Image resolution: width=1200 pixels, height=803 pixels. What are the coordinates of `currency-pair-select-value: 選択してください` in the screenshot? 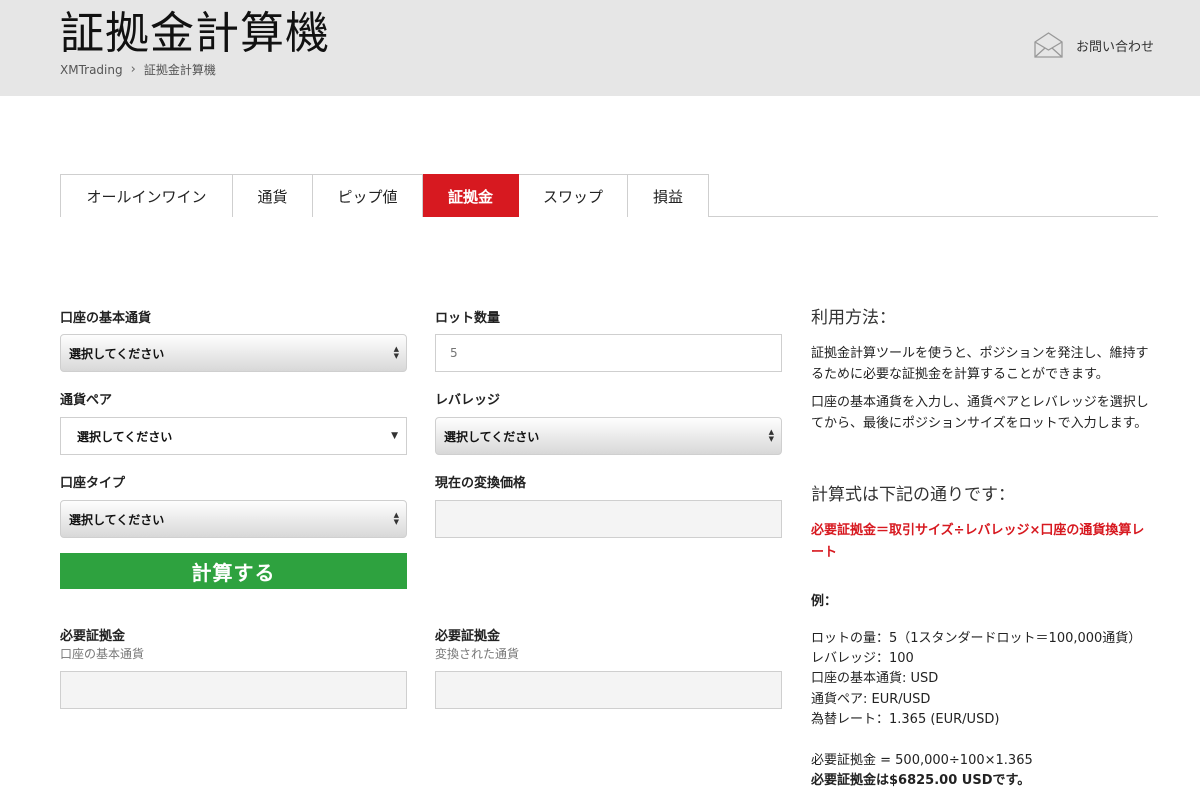 It's located at (125, 436).